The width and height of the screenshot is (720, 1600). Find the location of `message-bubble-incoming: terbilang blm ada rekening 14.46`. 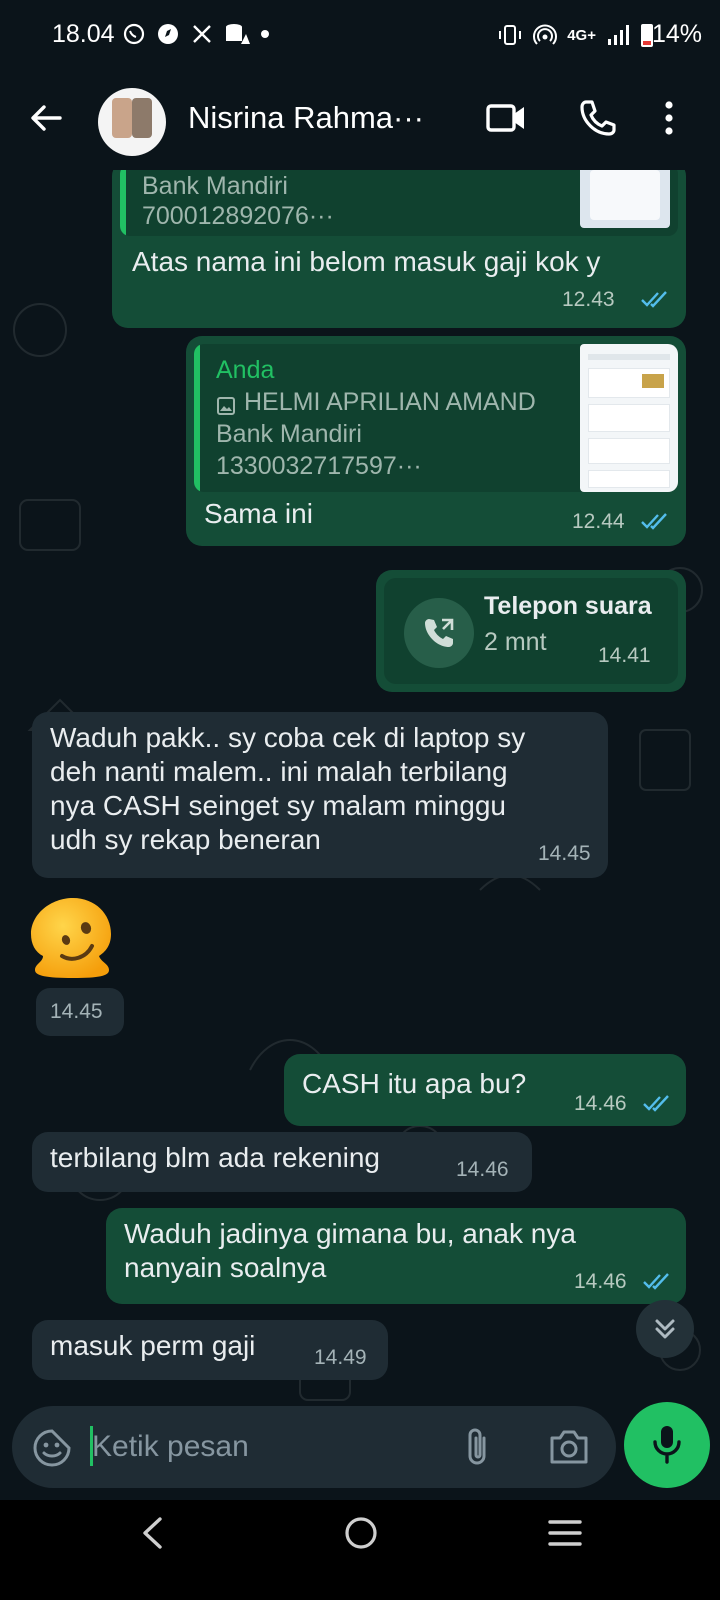

message-bubble-incoming: terbilang blm ada rekening 14.46 is located at coordinates (282, 1162).